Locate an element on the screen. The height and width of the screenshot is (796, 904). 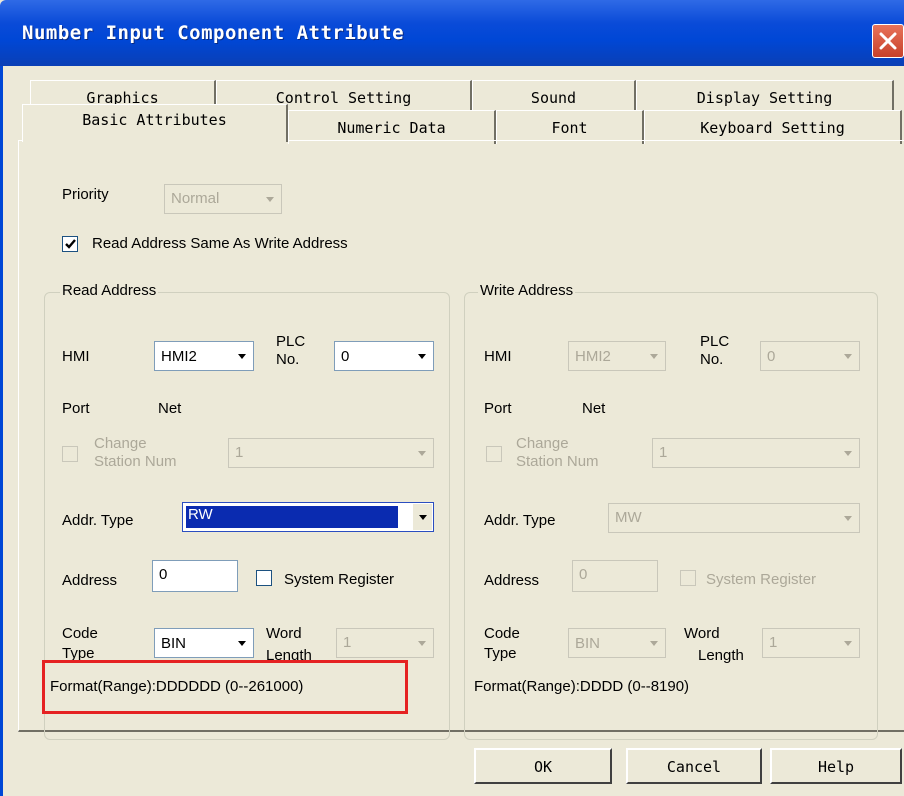
read-change-station-label-line1: Change is located at coordinates (120, 443).